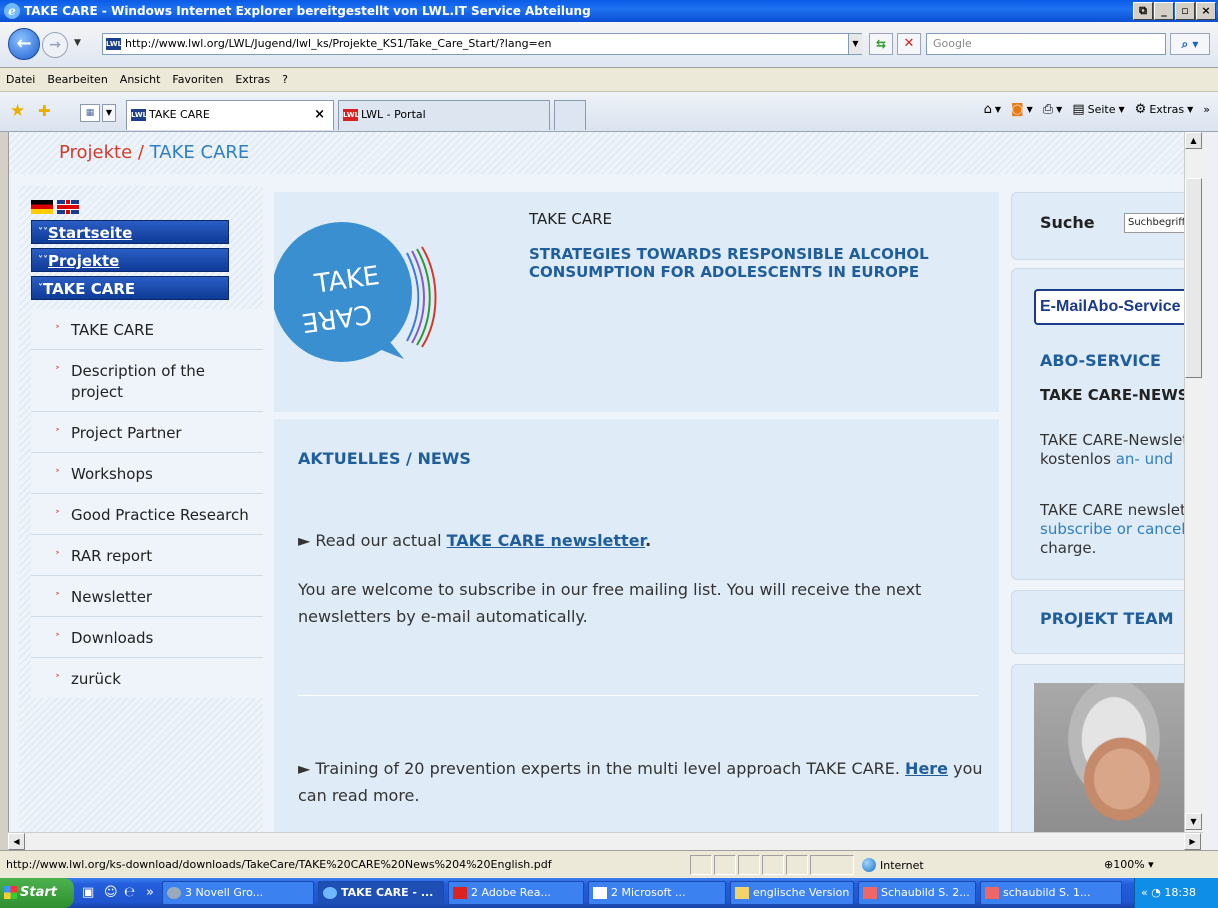 This screenshot has height=908, width=1218. What do you see at coordinates (147, 678) in the screenshot?
I see `subnav-item: ˃ zurück` at bounding box center [147, 678].